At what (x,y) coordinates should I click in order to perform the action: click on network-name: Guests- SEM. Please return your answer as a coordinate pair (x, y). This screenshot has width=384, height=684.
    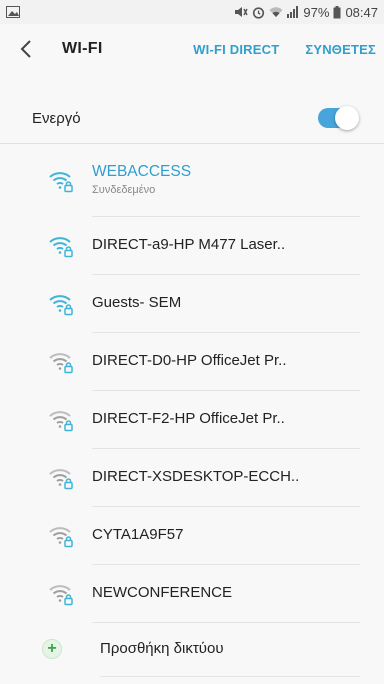
    Looking at the image, I should click on (137, 302).